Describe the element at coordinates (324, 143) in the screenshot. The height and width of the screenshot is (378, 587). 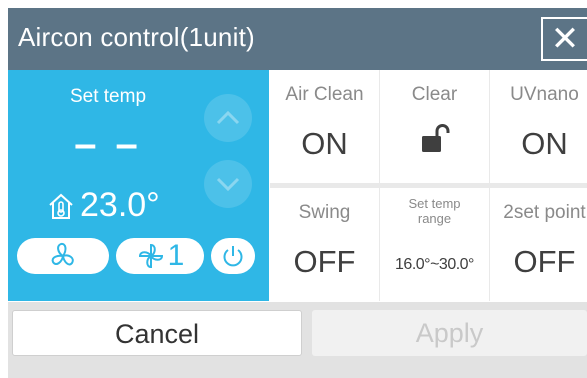
I see `air-clean-value: ON` at that location.